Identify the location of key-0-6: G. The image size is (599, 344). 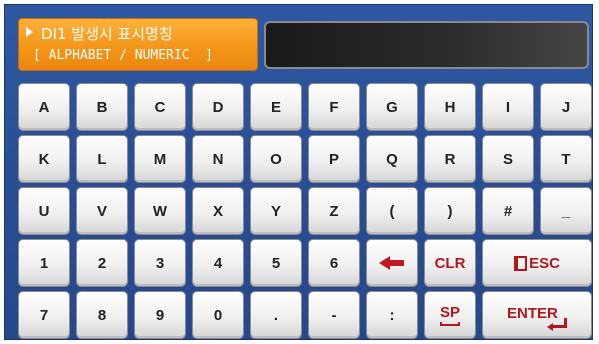
(392, 107).